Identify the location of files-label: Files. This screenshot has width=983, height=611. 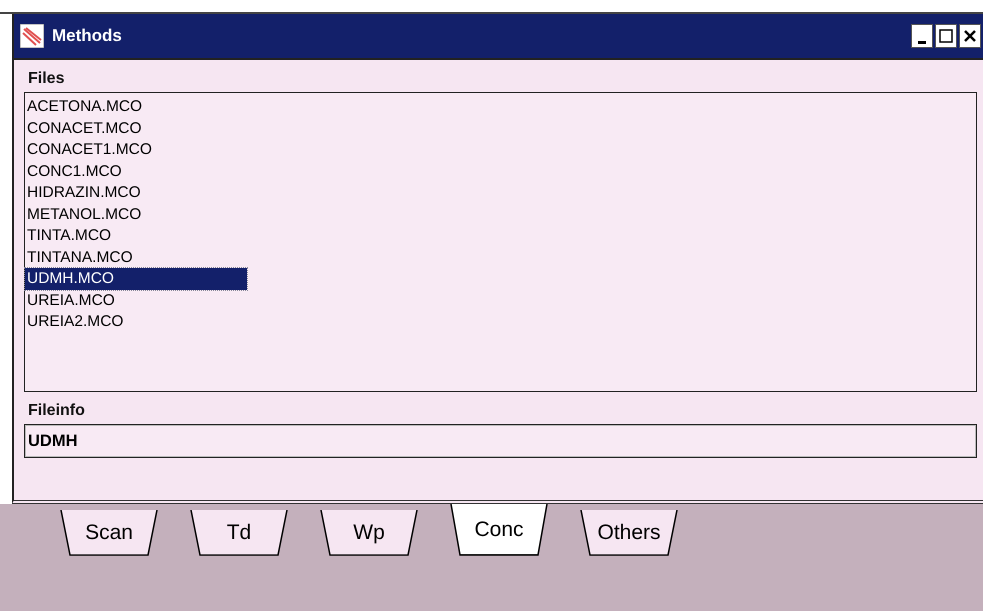
(47, 79).